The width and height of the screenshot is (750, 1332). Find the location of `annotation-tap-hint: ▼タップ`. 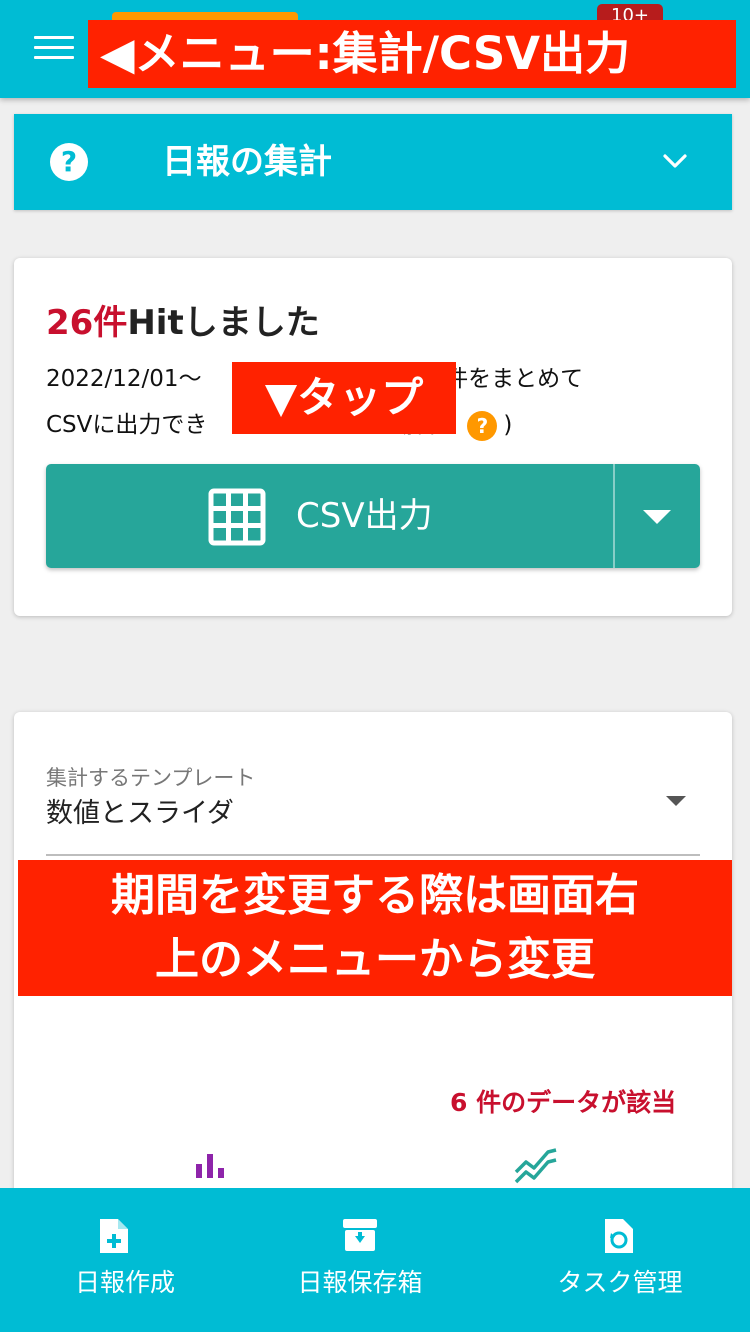

annotation-tap-hint: ▼タップ is located at coordinates (344, 398).